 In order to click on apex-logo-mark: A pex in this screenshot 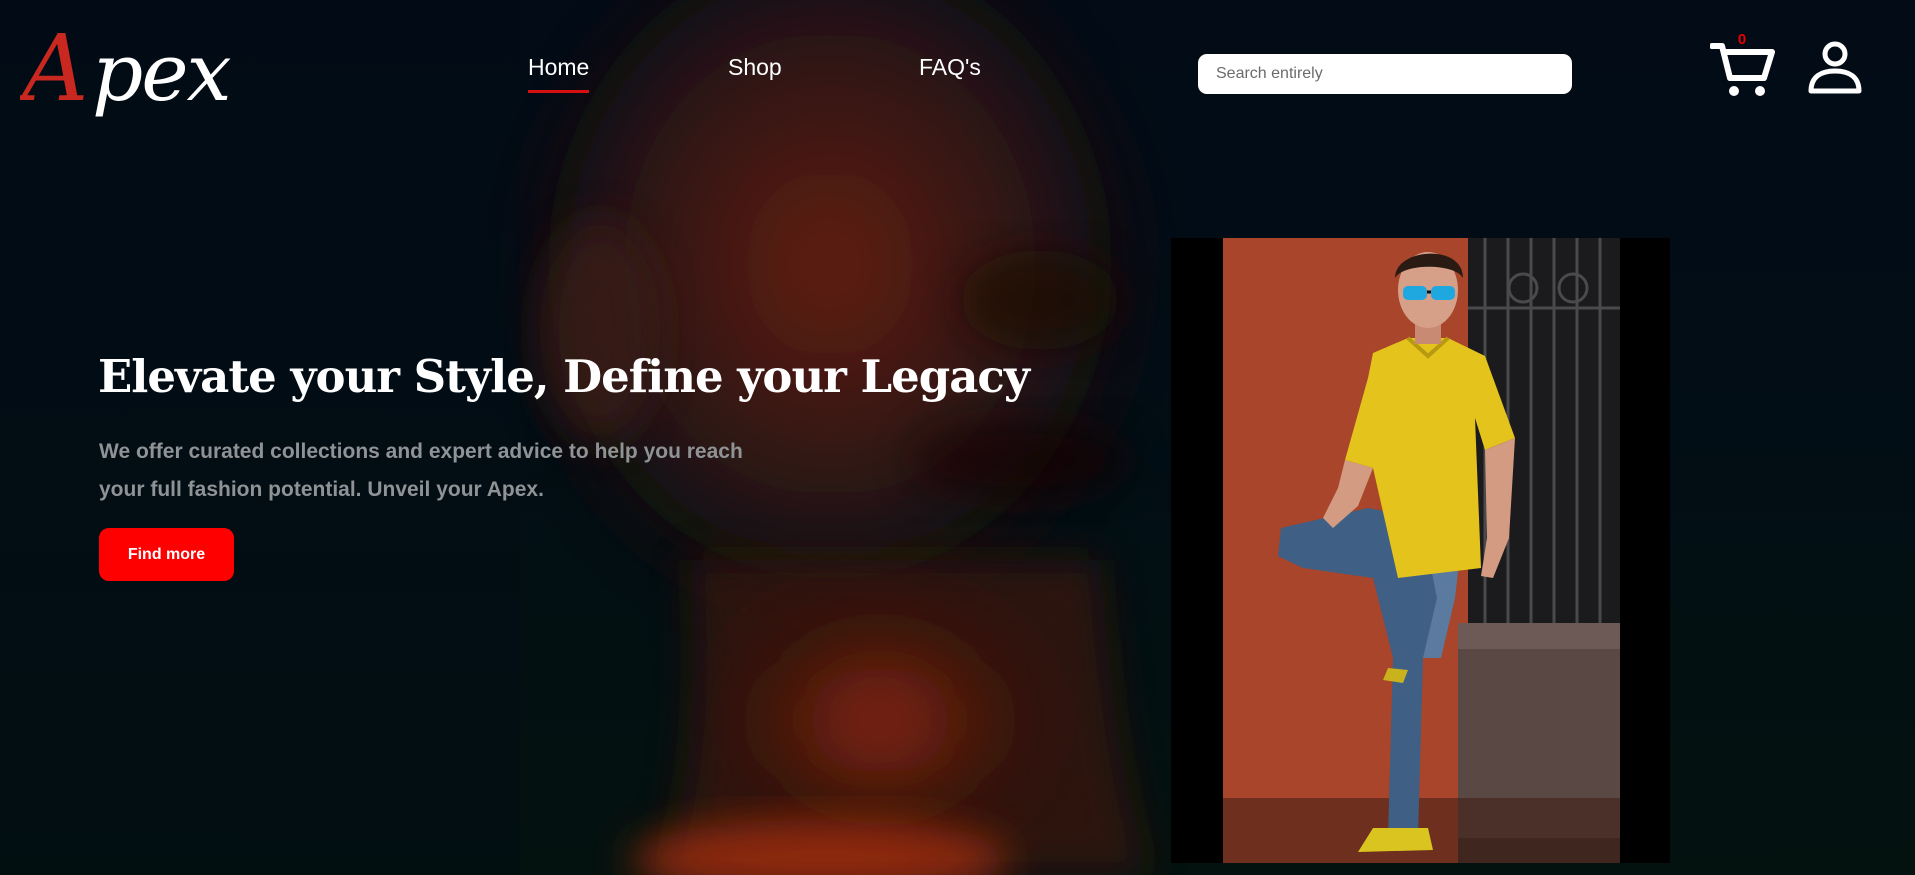, I will do `click(126, 69)`.